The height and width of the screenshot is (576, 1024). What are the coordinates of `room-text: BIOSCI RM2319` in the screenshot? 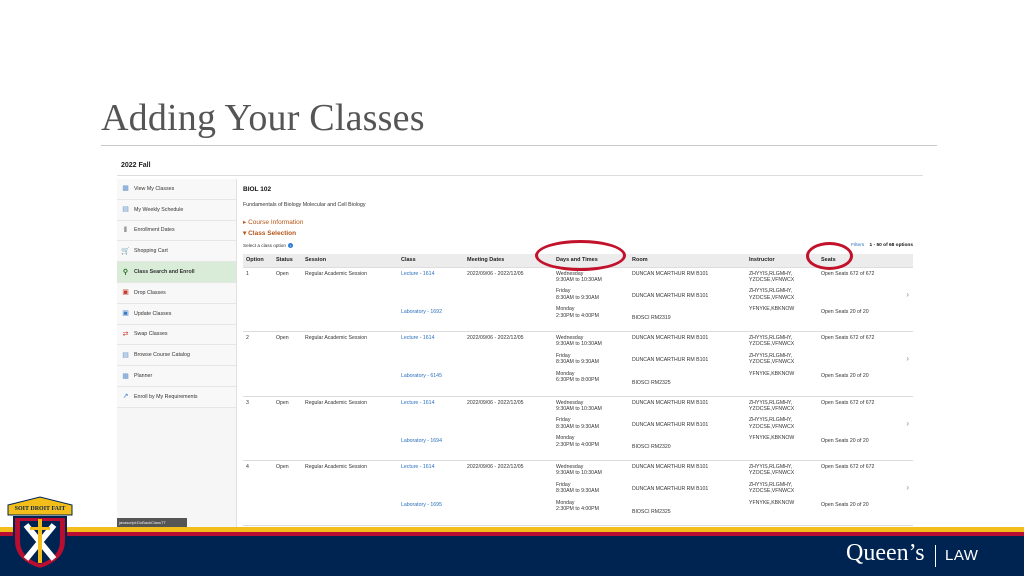 It's located at (651, 318).